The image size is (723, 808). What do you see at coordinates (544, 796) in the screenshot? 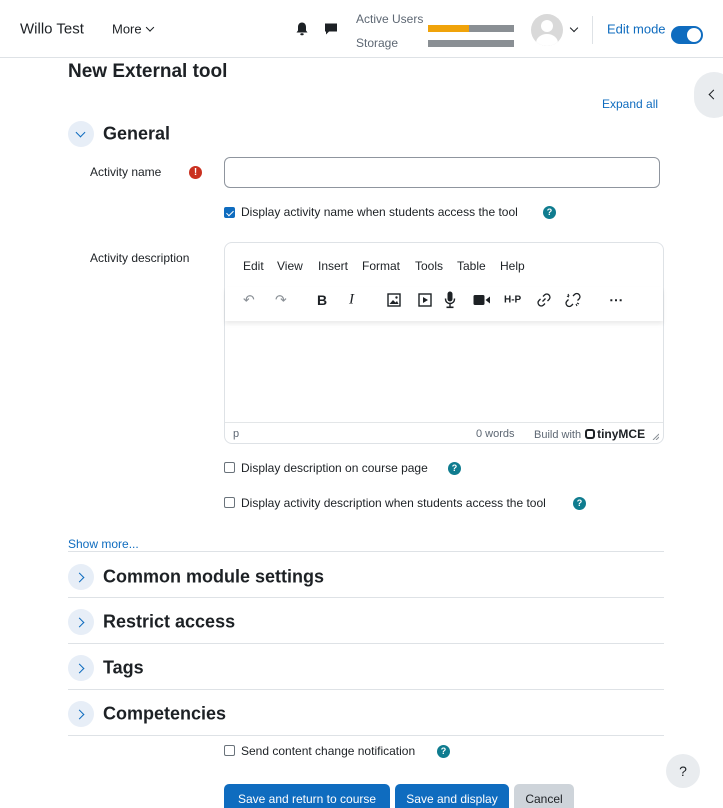
I see `cancel-button: Cancel` at bounding box center [544, 796].